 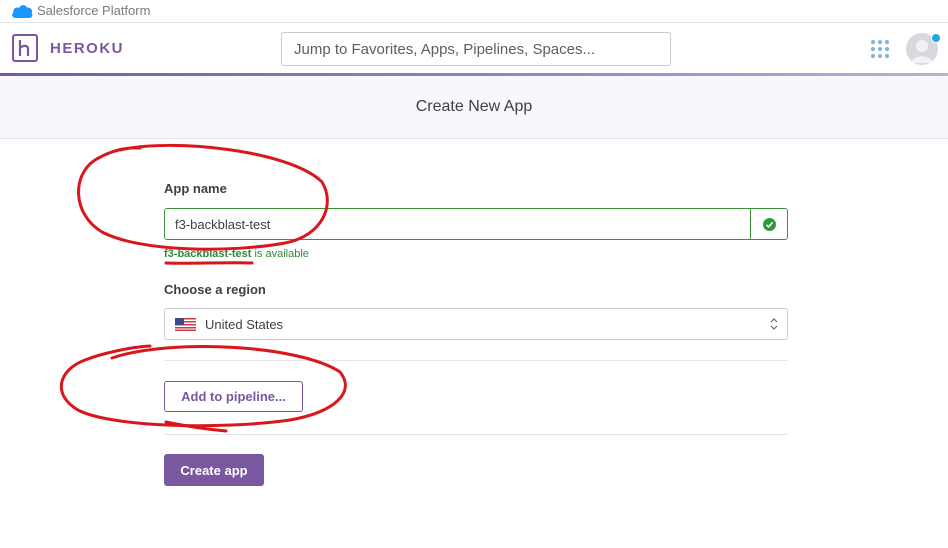 What do you see at coordinates (457, 224) in the screenshot?
I see `app-name-input` at bounding box center [457, 224].